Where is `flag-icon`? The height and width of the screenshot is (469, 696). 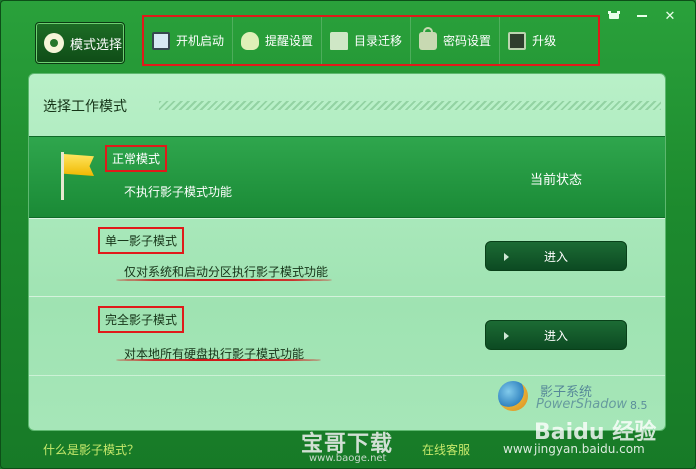 flag-icon is located at coordinates (79, 176).